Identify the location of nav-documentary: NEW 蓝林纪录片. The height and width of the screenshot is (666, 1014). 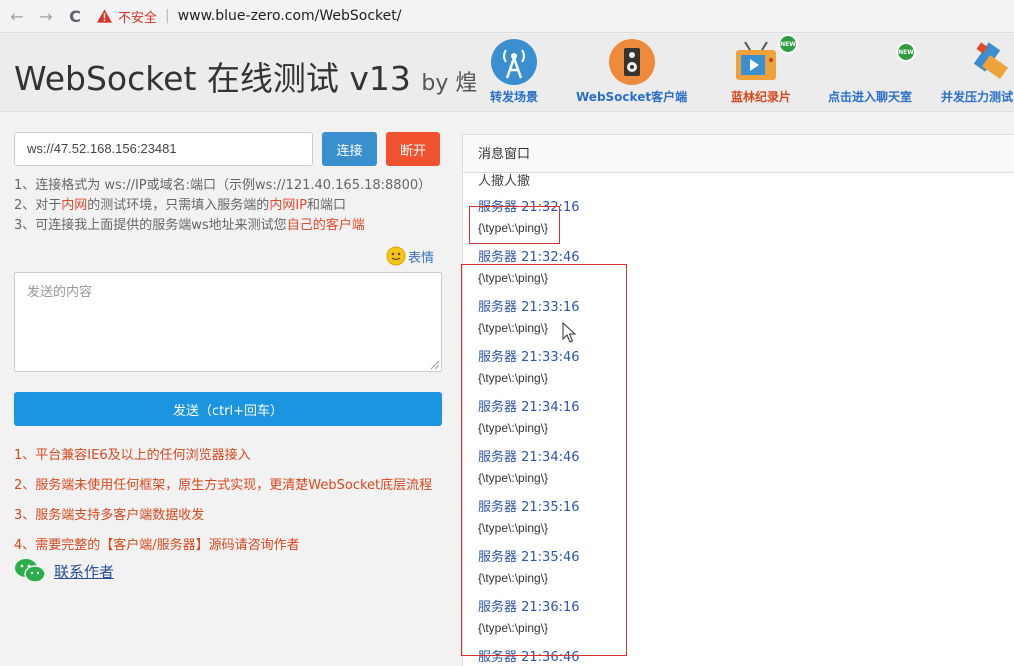
(762, 69).